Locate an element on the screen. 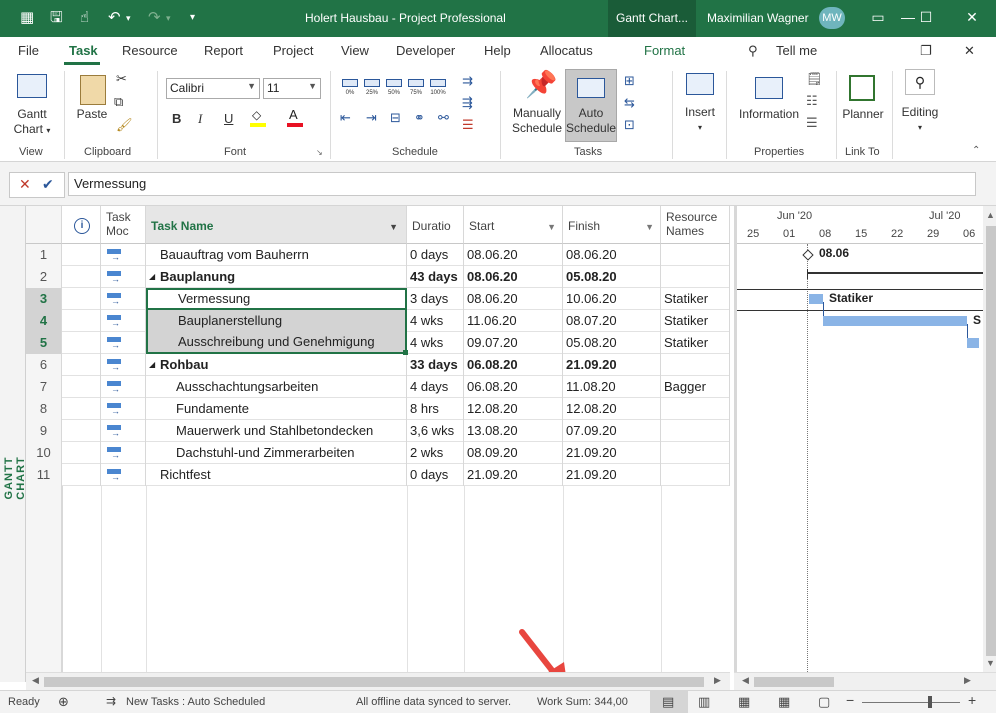 This screenshot has height=713, width=996. font-dialog-launcher-icon: ↘ is located at coordinates (319, 152).